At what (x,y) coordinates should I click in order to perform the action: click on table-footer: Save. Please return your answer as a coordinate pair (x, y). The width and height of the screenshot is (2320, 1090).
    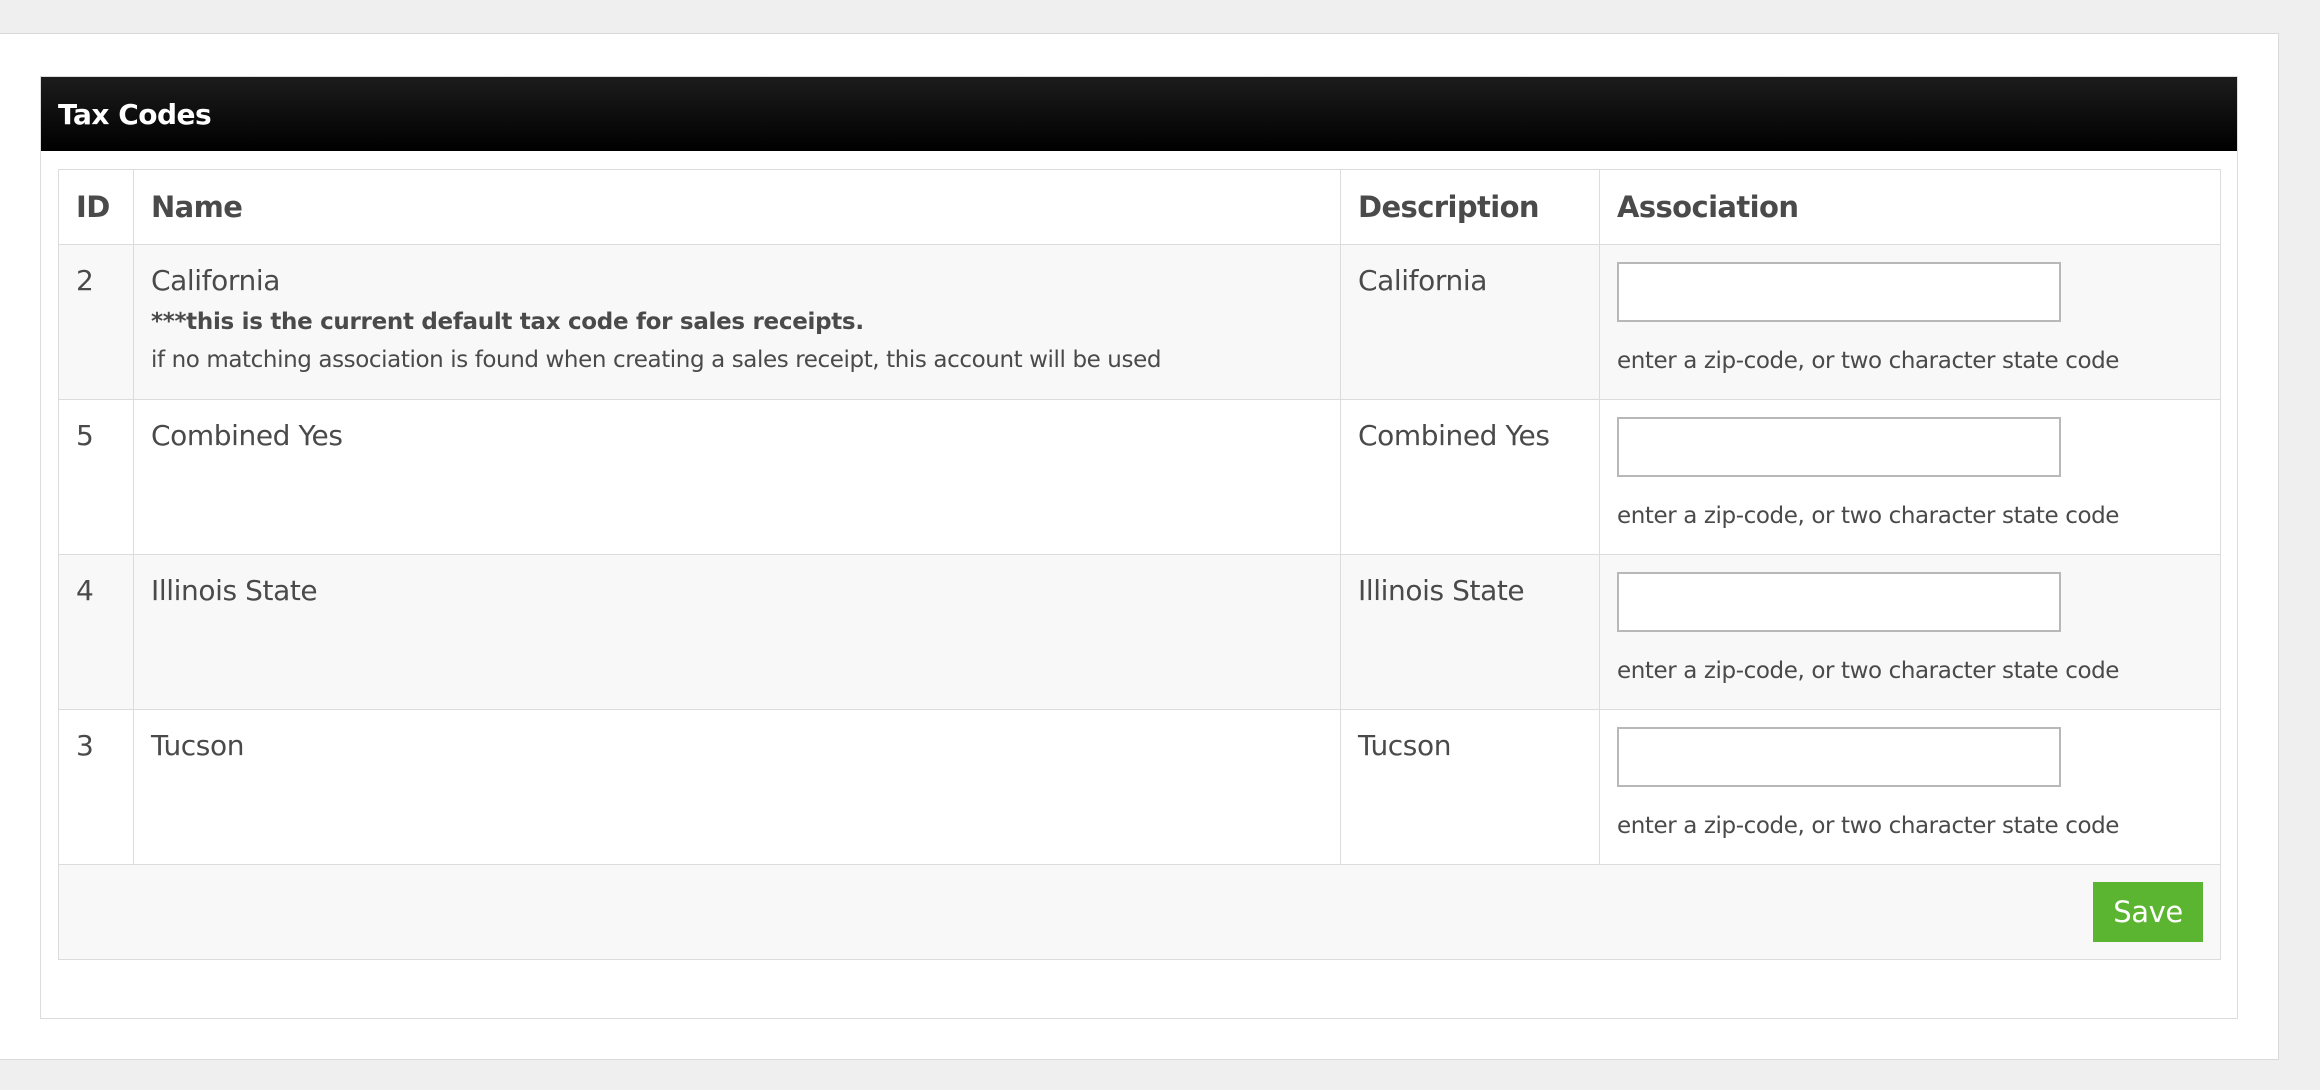
    Looking at the image, I should click on (1139, 912).